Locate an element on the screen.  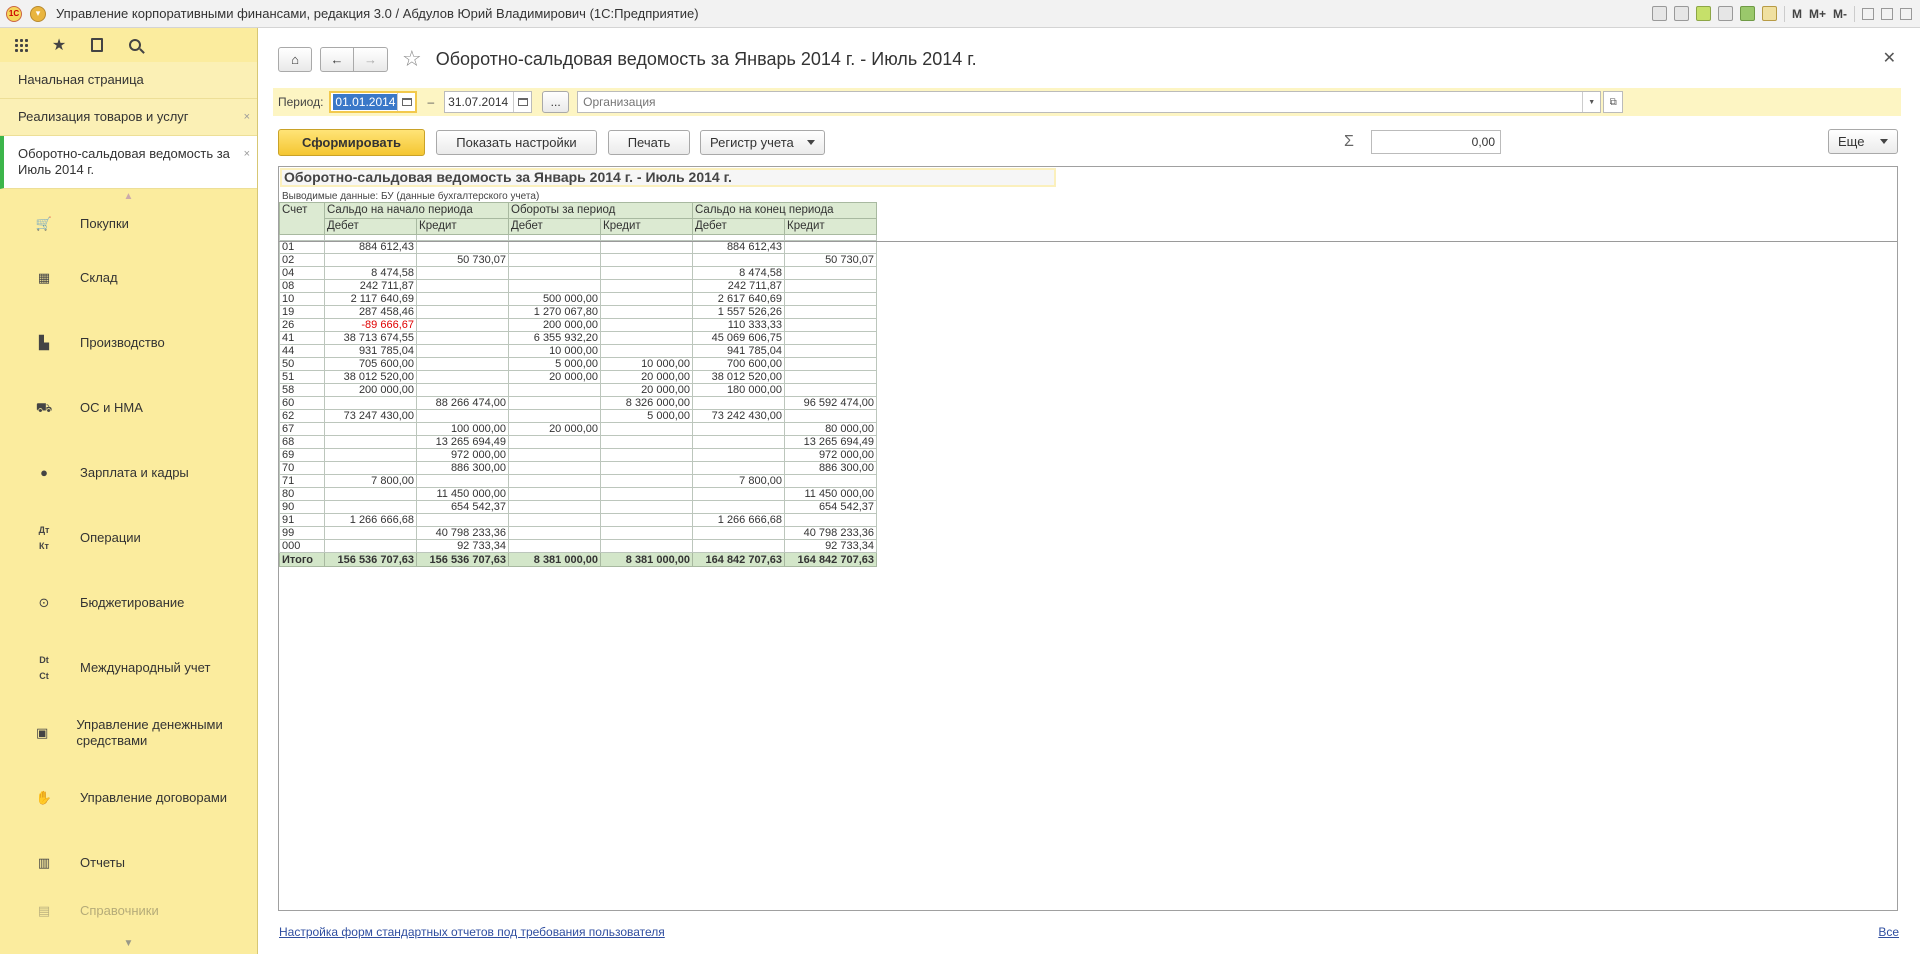
section-reports: ▥ Отчеты is located at coordinates (128, 862).